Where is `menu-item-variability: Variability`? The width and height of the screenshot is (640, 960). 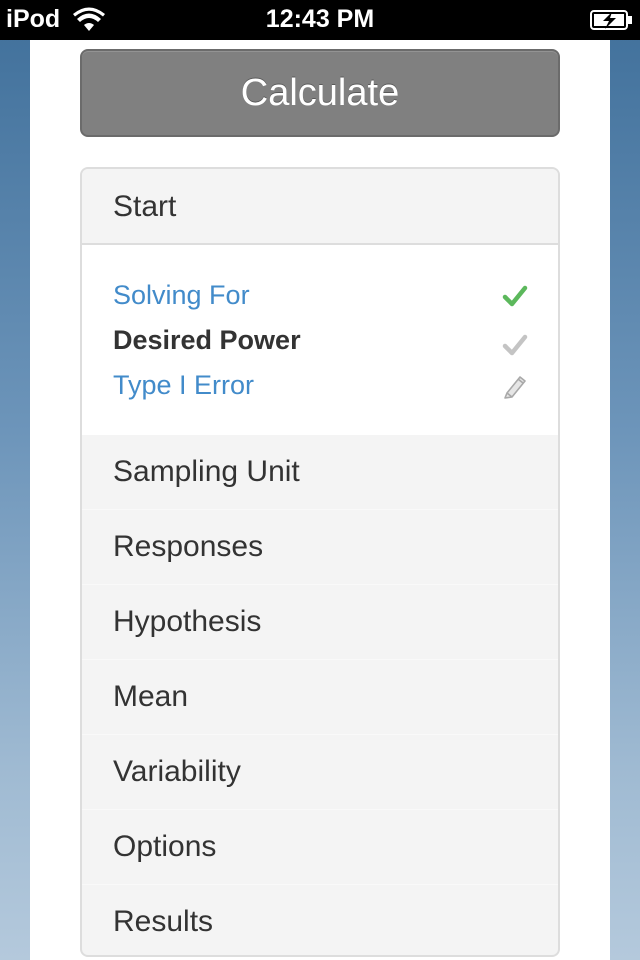 menu-item-variability: Variability is located at coordinates (320, 772).